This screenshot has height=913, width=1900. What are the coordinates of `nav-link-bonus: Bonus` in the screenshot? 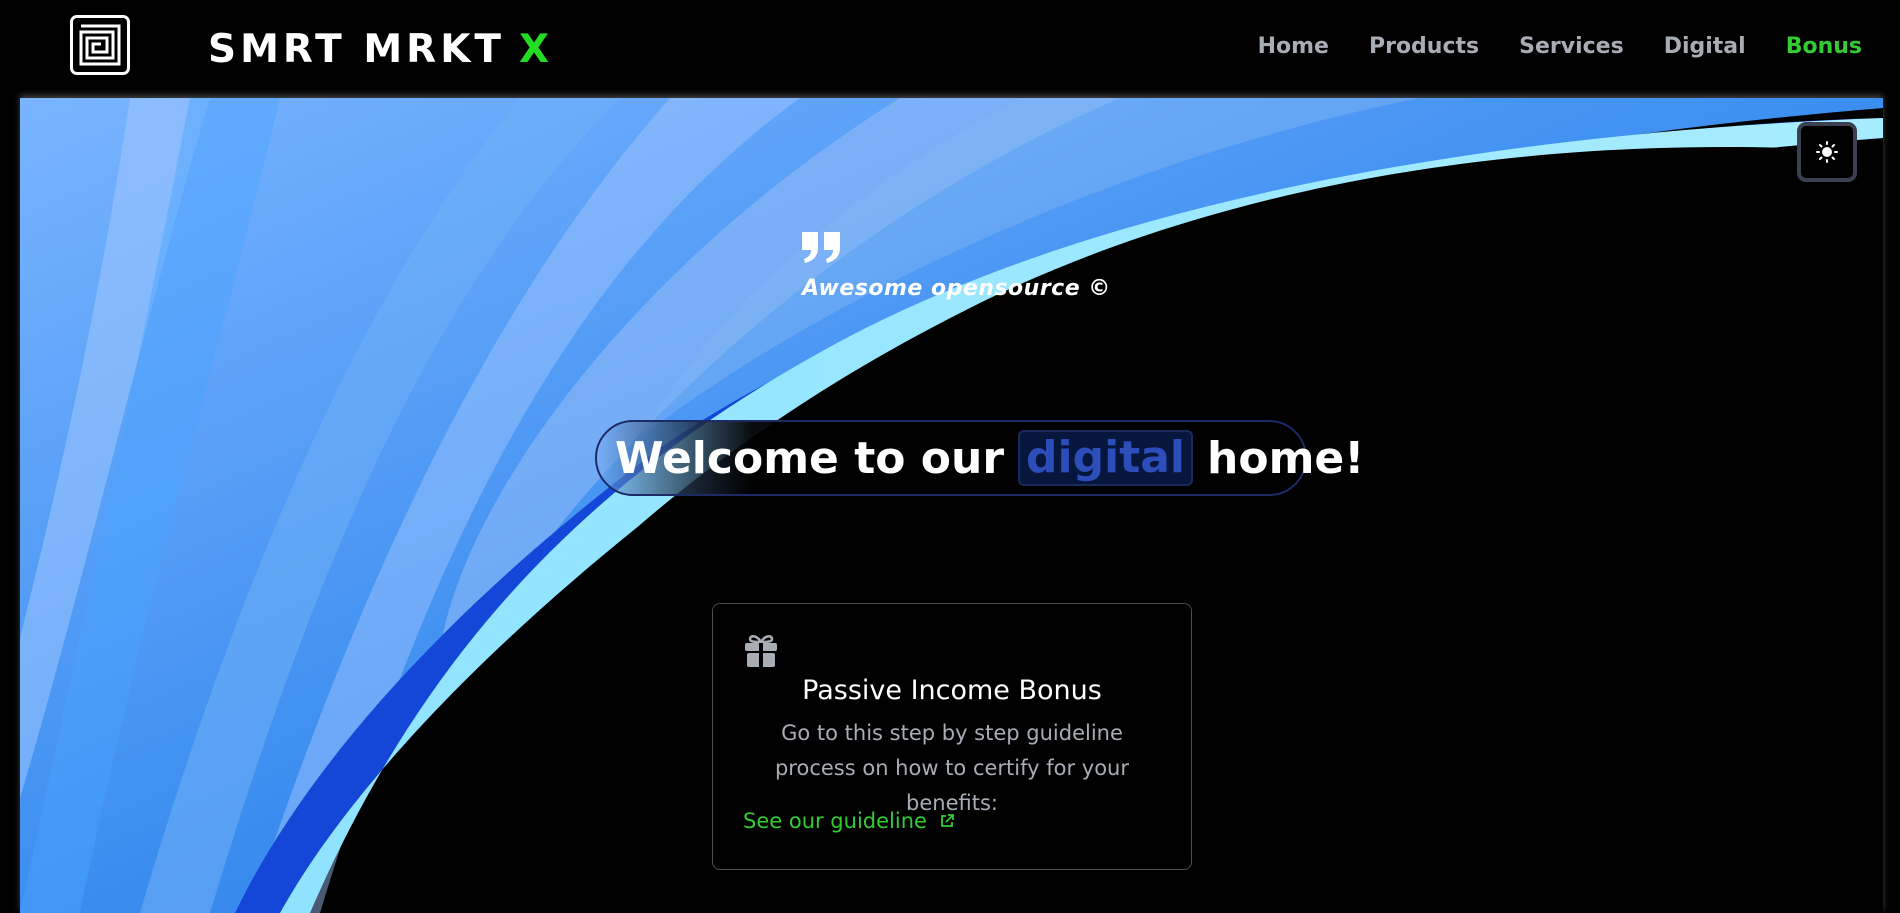 It's located at (1824, 46).